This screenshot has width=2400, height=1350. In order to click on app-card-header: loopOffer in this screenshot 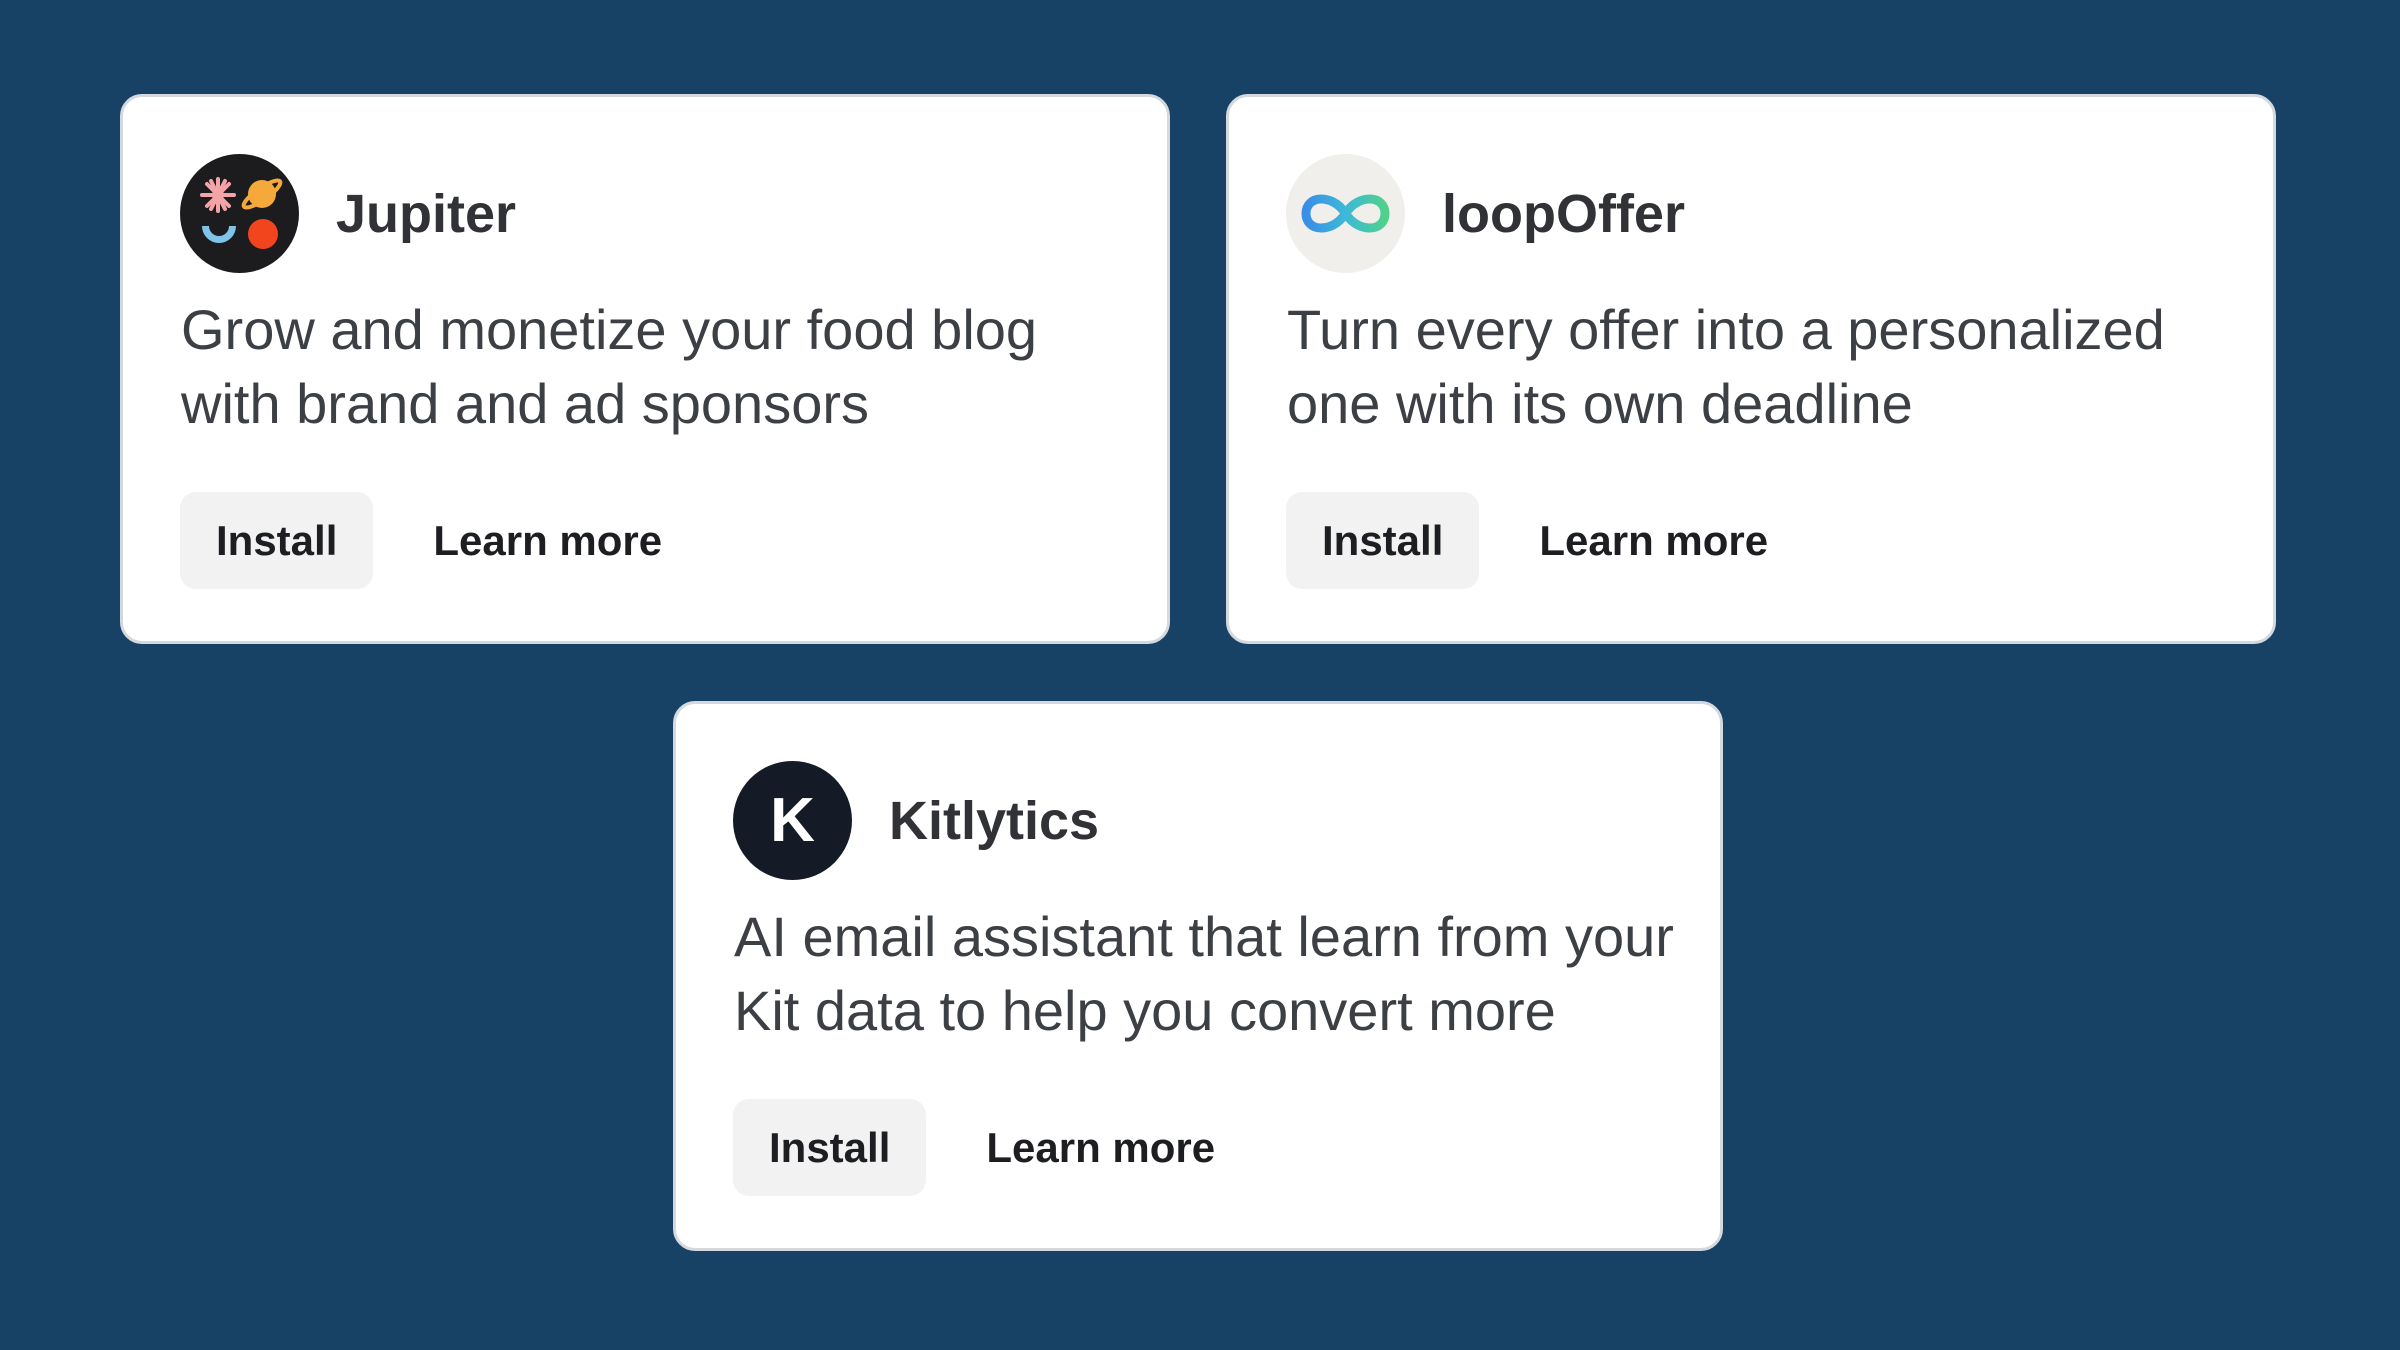, I will do `click(1485, 213)`.